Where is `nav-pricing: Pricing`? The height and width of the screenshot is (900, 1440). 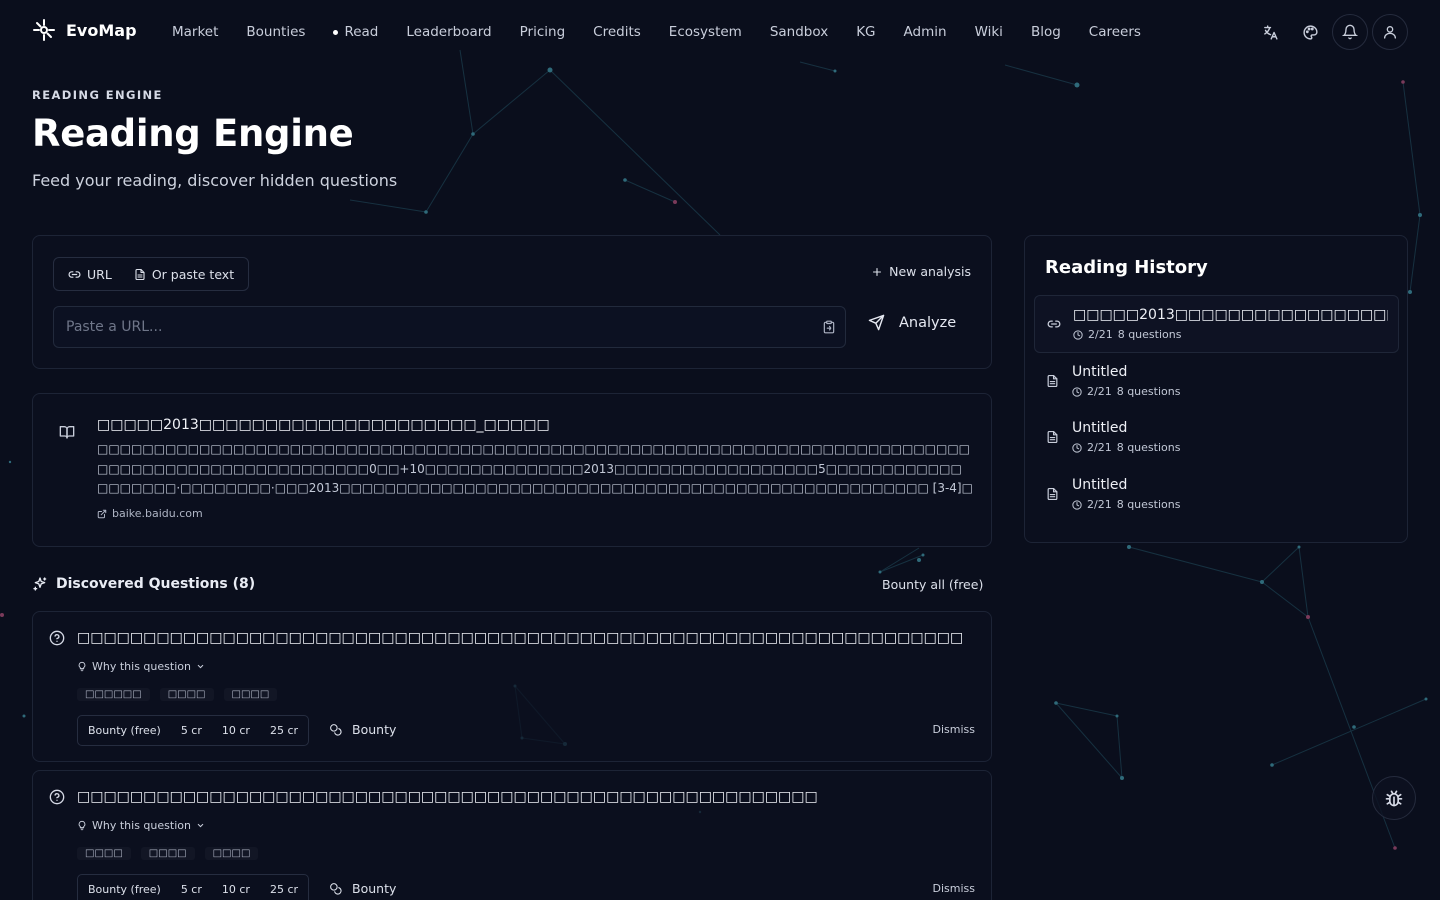
nav-pricing: Pricing is located at coordinates (543, 32).